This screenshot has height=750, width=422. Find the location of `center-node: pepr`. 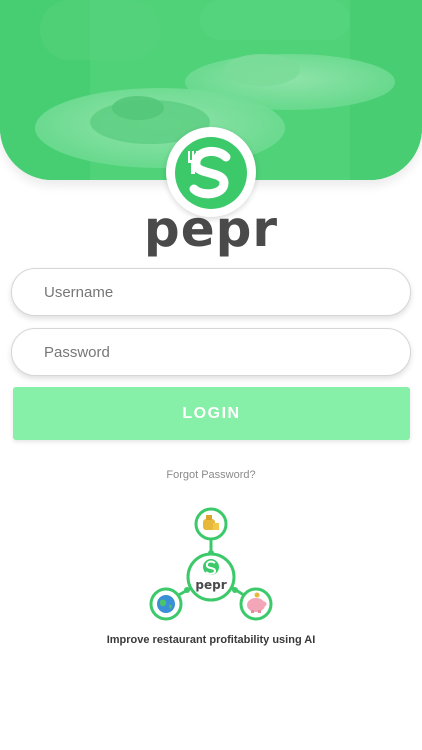

center-node: pepr is located at coordinates (211, 577).